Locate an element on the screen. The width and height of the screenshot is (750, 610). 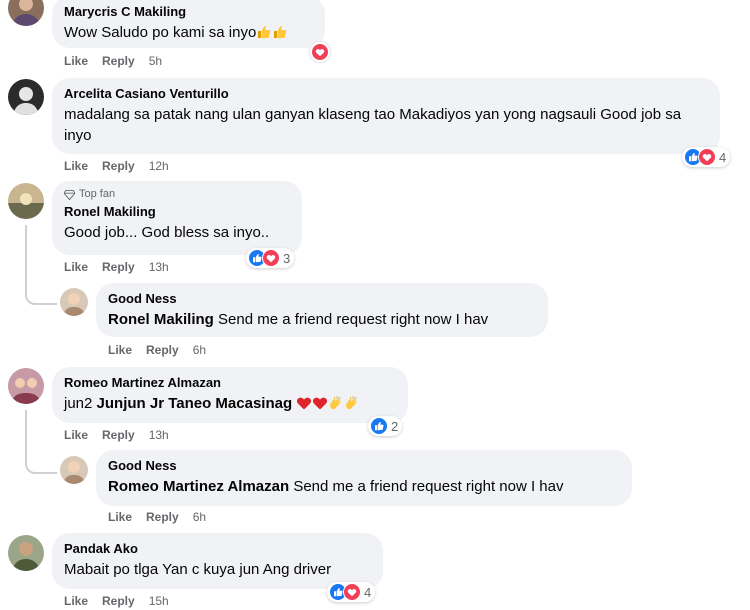
comment-actions: Like Reply 12h is located at coordinates (116, 166).